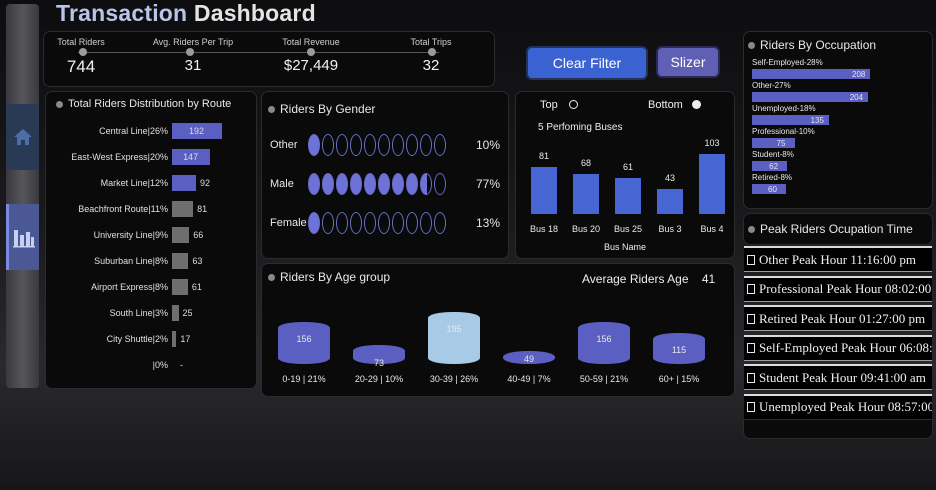  Describe the element at coordinates (781, 143) in the screenshot. I see `occupation-value: 75` at that location.